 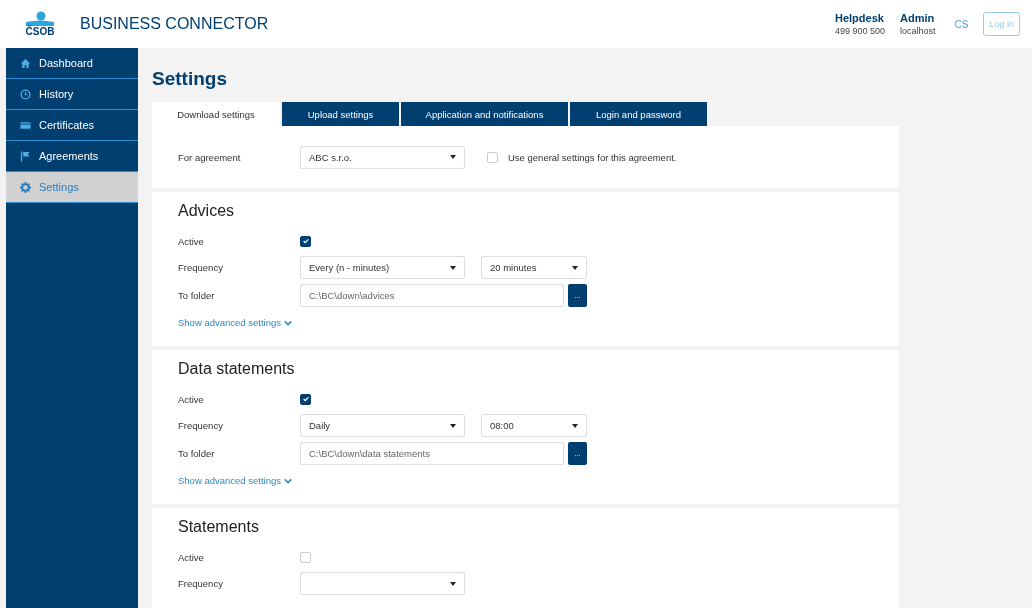 What do you see at coordinates (382, 583) in the screenshot?
I see `frequency-dropdown` at bounding box center [382, 583].